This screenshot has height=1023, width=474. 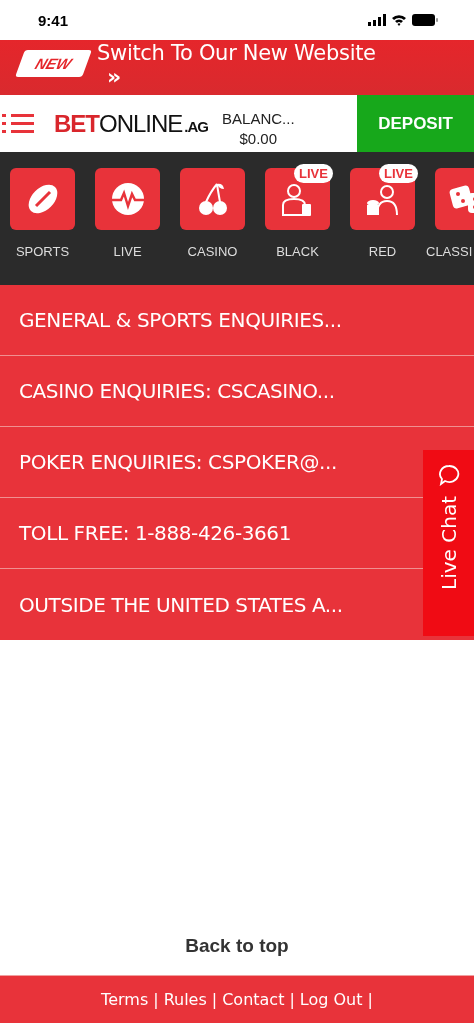 What do you see at coordinates (448, 475) in the screenshot?
I see `chat-bubble-icon` at bounding box center [448, 475].